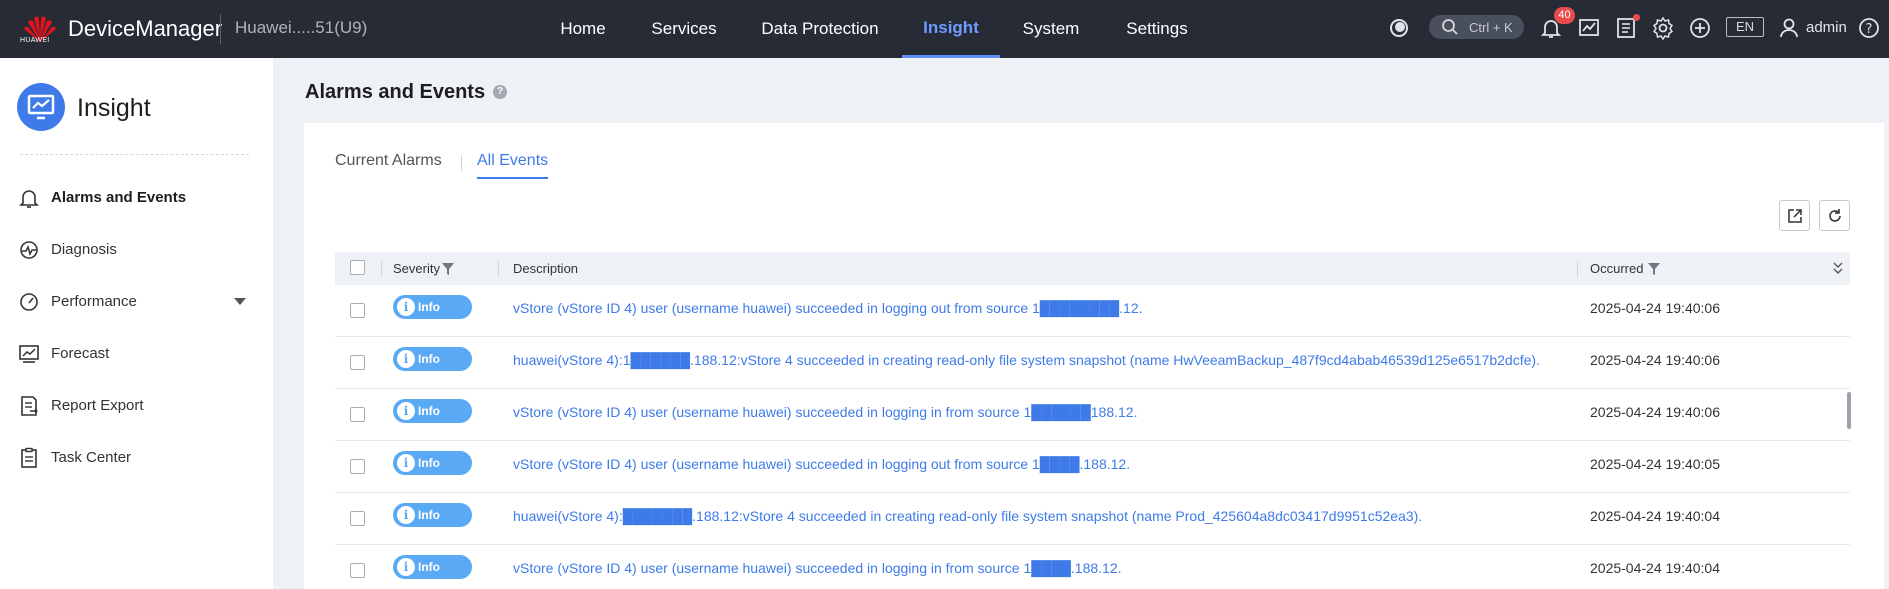 This screenshot has height=589, width=1889. What do you see at coordinates (1655, 464) in the screenshot?
I see `event-occurred: 2025-04-24 19:40:05` at bounding box center [1655, 464].